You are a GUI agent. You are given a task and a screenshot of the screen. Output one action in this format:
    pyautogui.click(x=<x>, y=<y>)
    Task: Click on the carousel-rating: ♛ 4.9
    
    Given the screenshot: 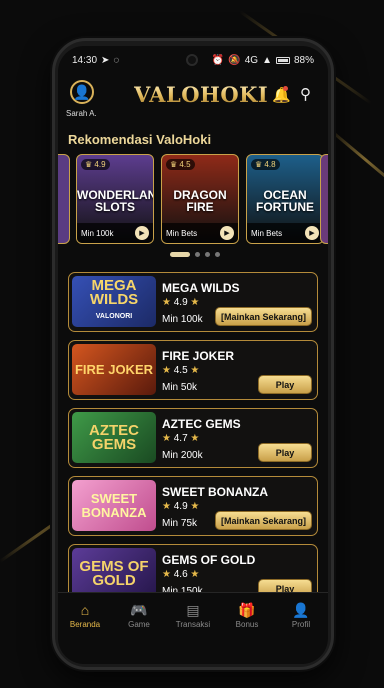 What is the action you would take?
    pyautogui.click(x=95, y=164)
    